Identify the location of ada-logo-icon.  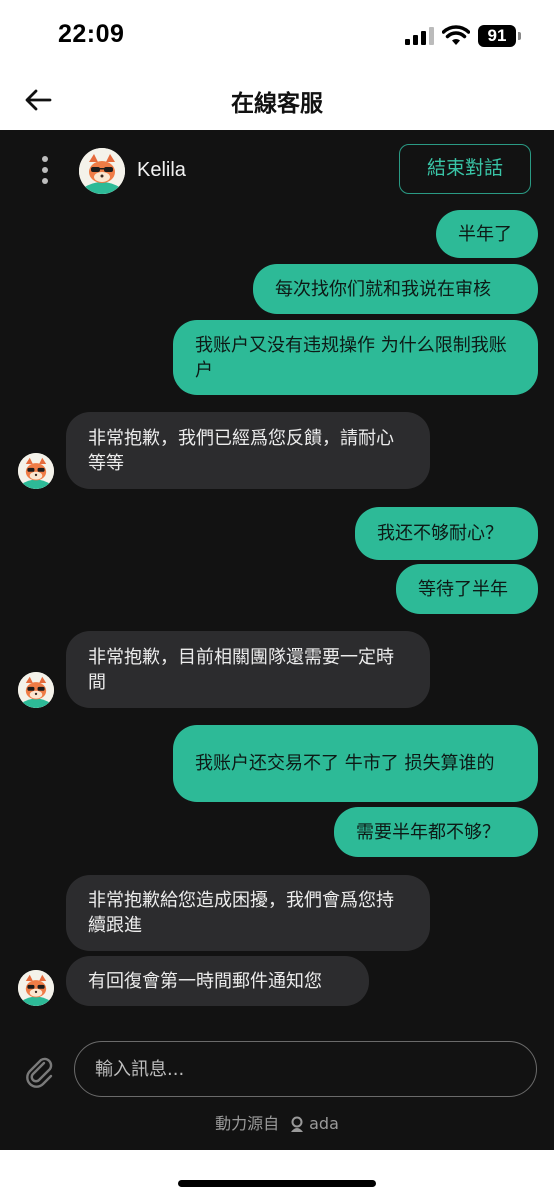
(297, 1124).